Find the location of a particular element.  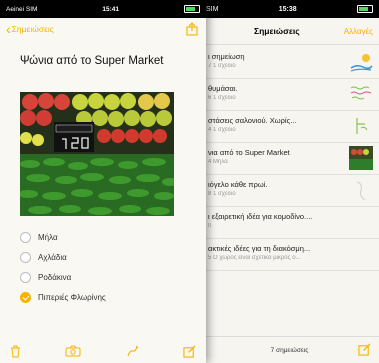

carrier-label: Aeinei SIM is located at coordinates (22, 9).